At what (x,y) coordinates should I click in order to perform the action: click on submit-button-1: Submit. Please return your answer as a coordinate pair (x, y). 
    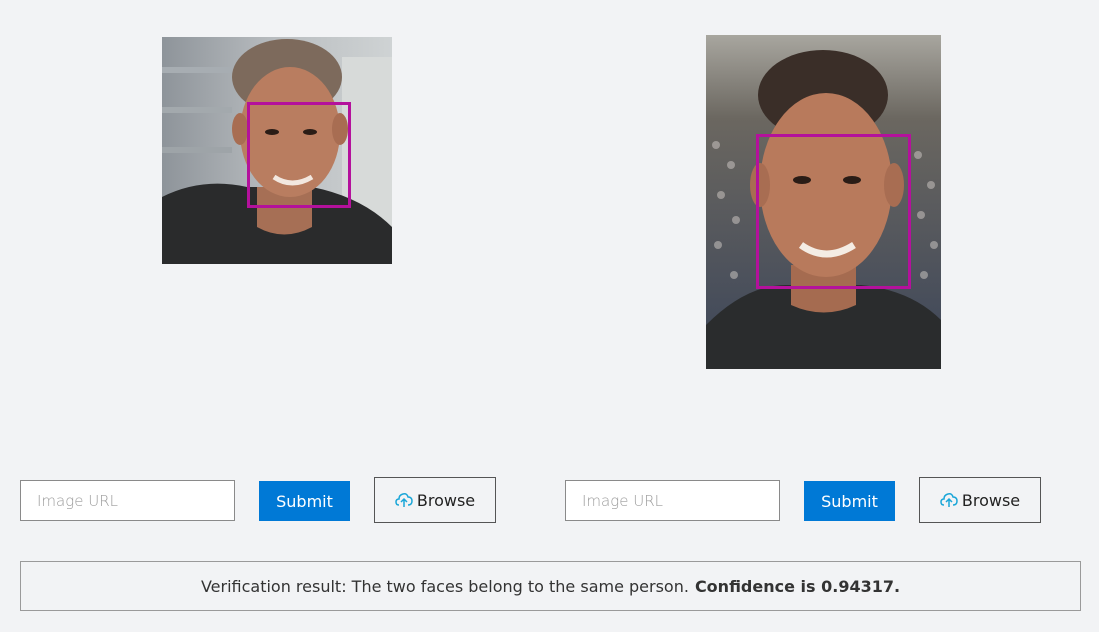
    Looking at the image, I should click on (304, 501).